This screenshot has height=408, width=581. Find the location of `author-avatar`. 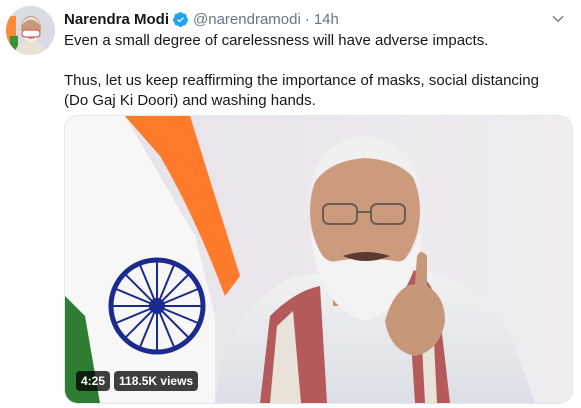

author-avatar is located at coordinates (30, 30).